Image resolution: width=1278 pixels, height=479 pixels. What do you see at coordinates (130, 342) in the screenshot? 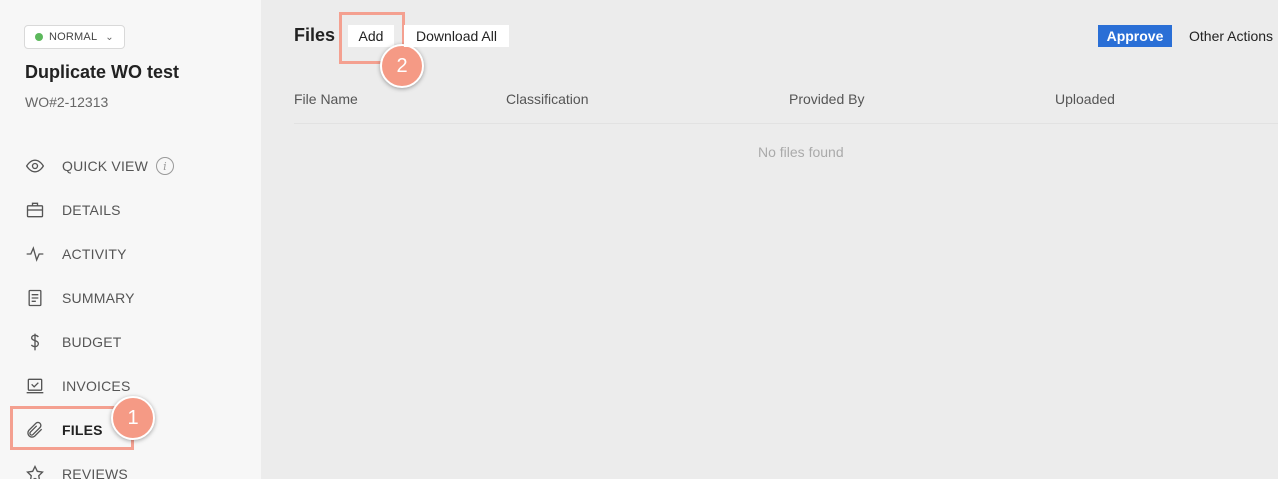
I see `sidebar-item-budget: BUDGET` at bounding box center [130, 342].